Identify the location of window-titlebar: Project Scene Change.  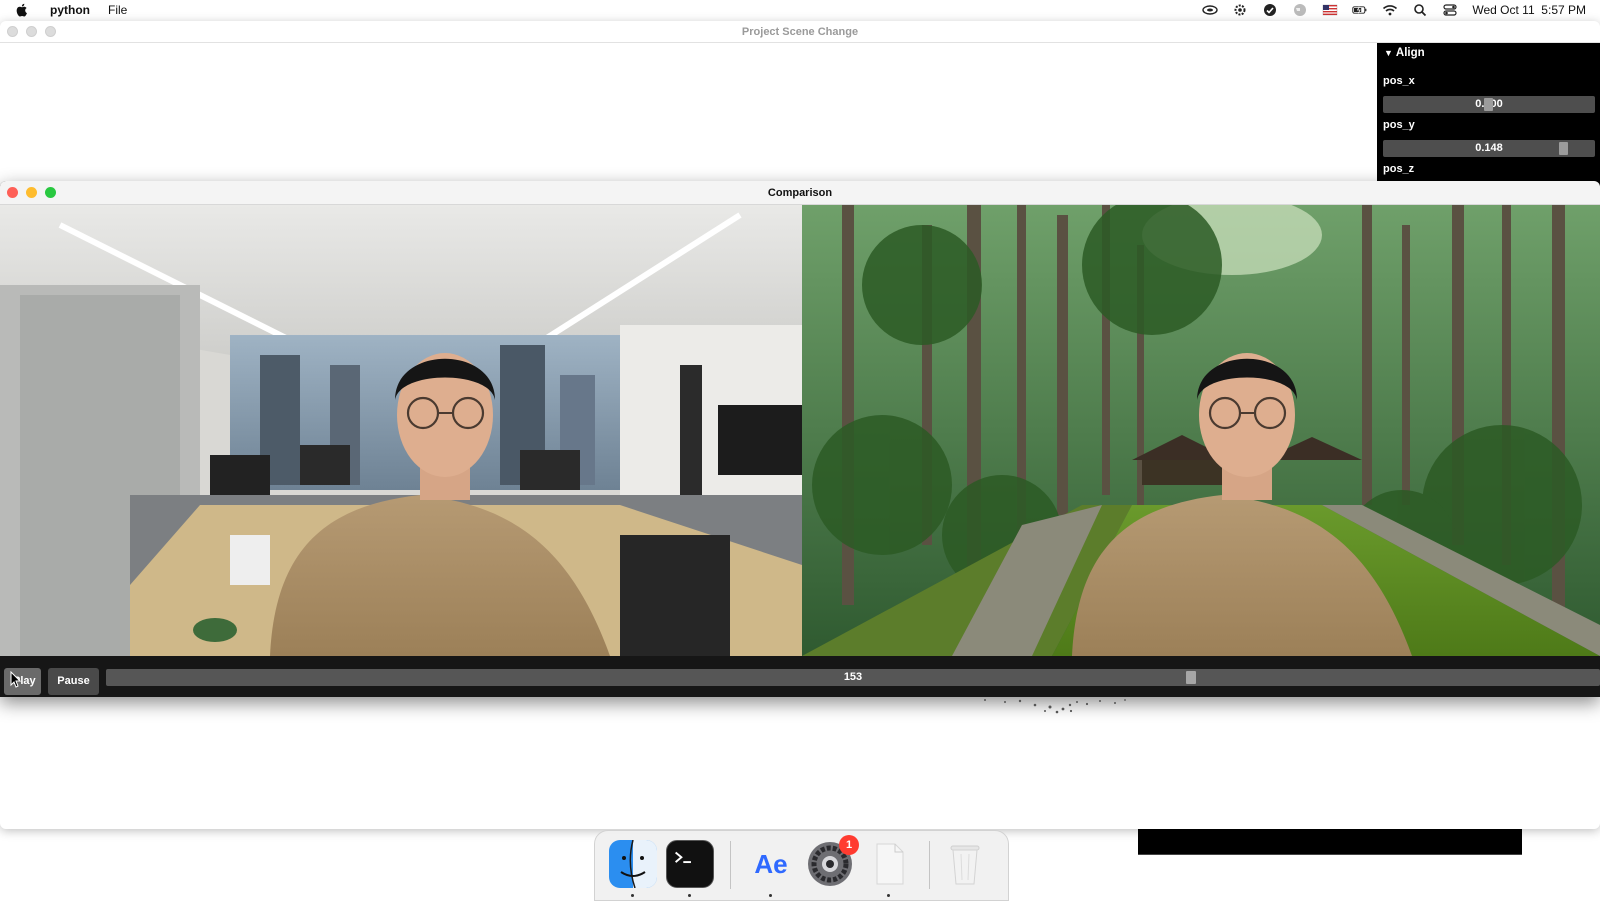
(800, 32).